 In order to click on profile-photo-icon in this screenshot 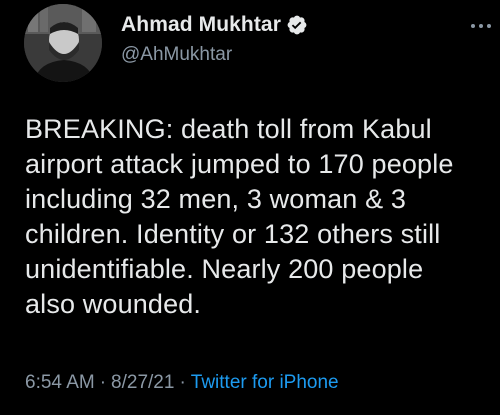, I will do `click(63, 43)`.